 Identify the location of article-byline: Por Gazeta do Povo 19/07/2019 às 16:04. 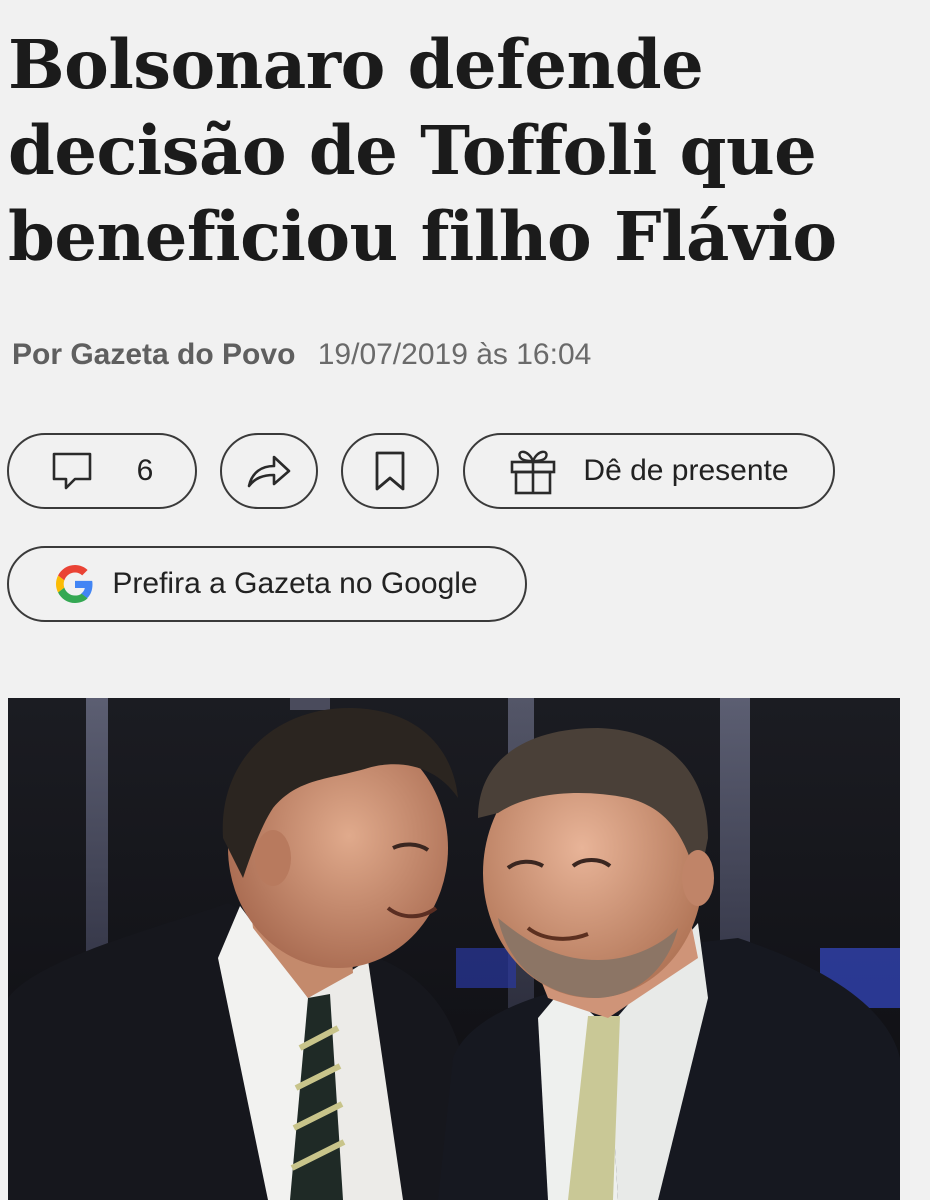
(301, 355).